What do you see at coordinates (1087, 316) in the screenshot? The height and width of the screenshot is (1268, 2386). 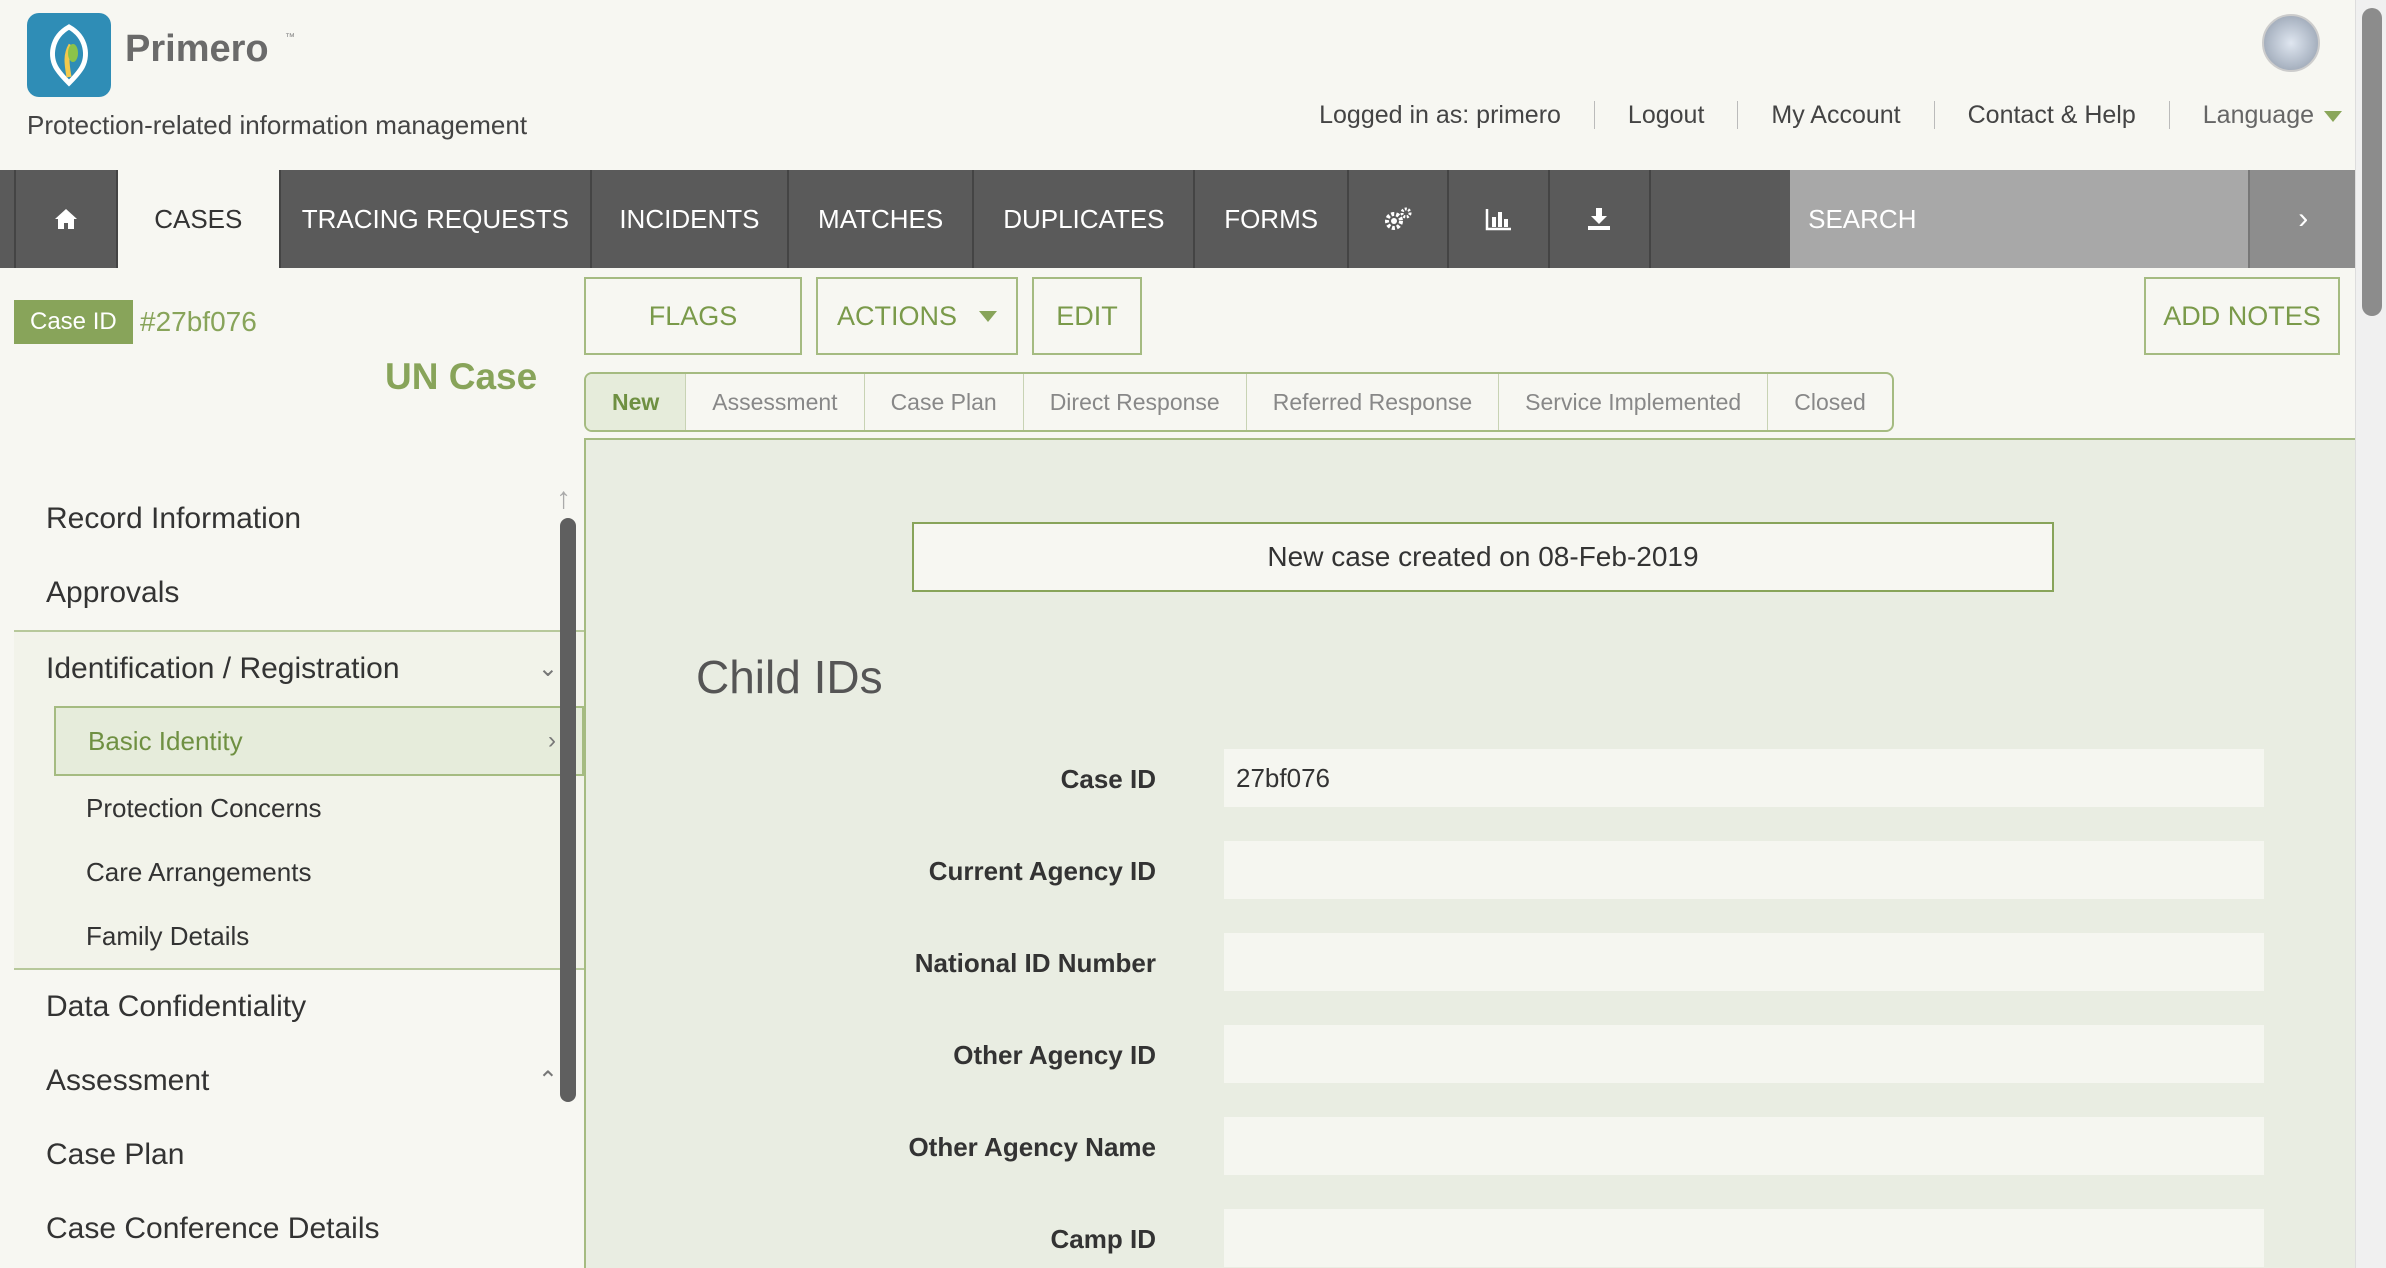 I see `edit-button: EDIT` at bounding box center [1087, 316].